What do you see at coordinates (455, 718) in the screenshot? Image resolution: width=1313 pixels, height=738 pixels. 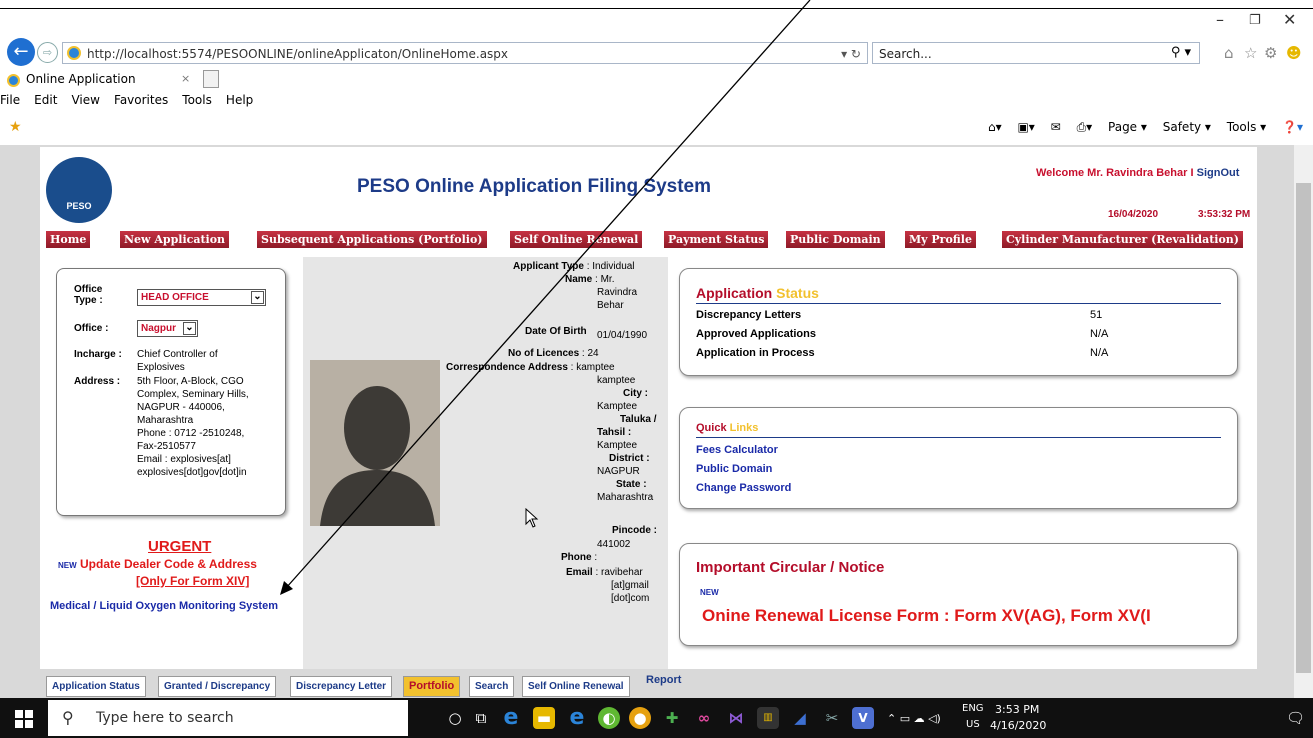 I see `cortana-icon: ○` at bounding box center [455, 718].